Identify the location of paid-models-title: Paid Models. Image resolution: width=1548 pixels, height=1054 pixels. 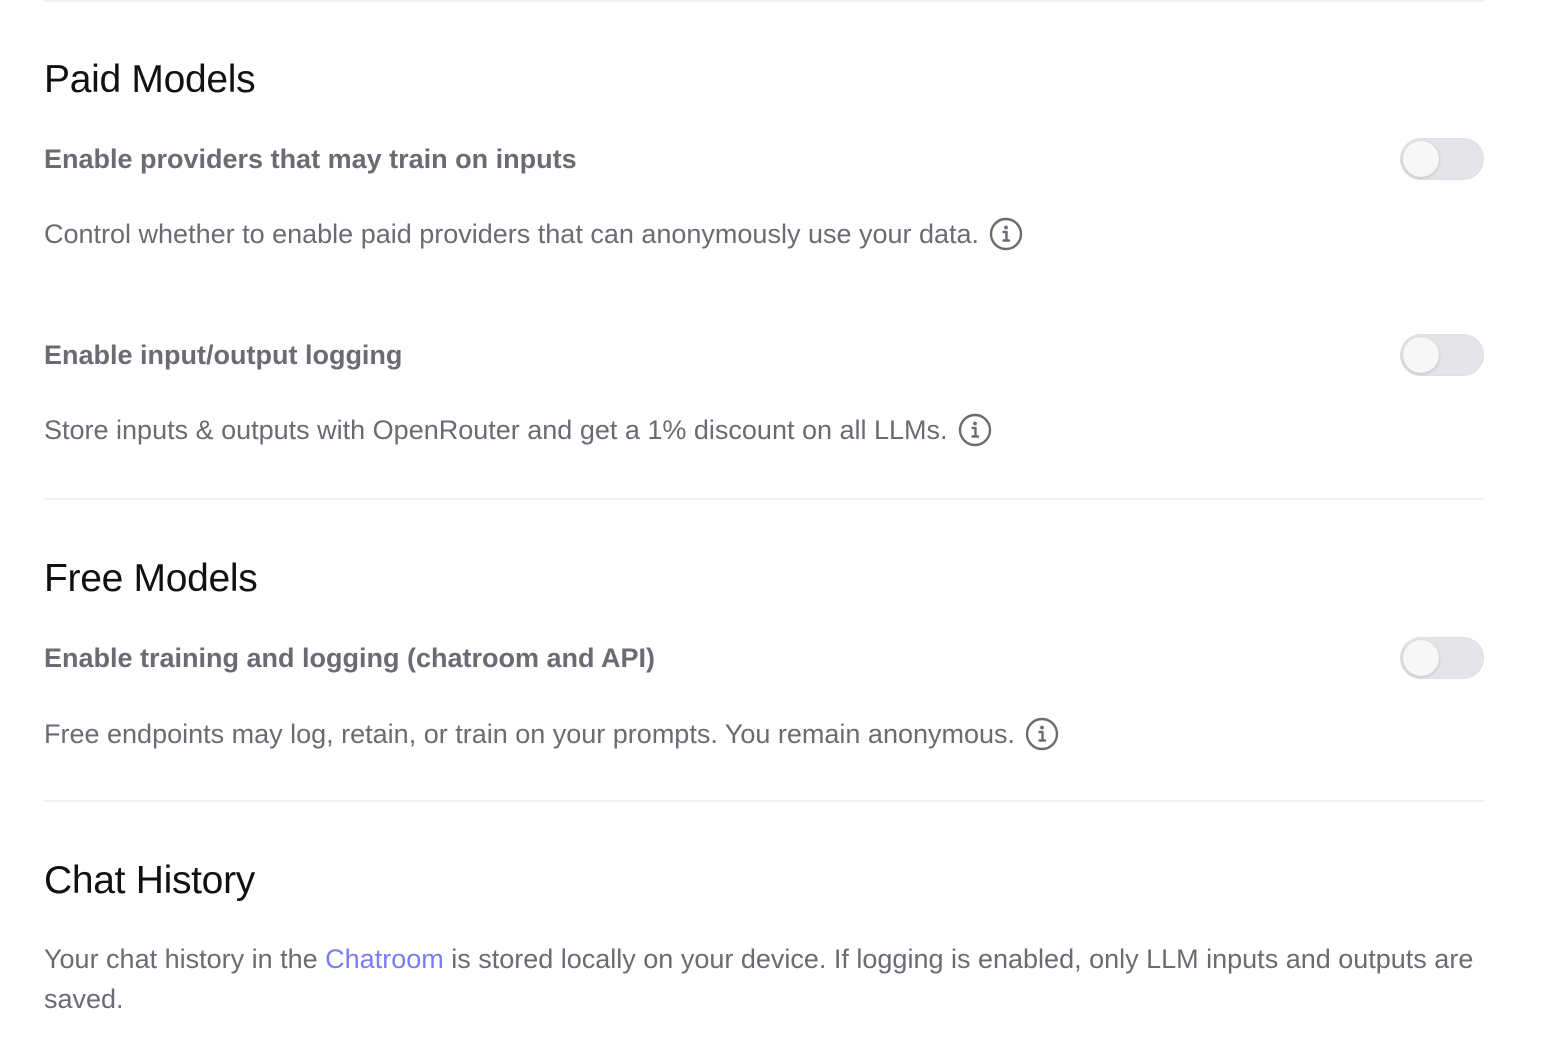
(150, 79).